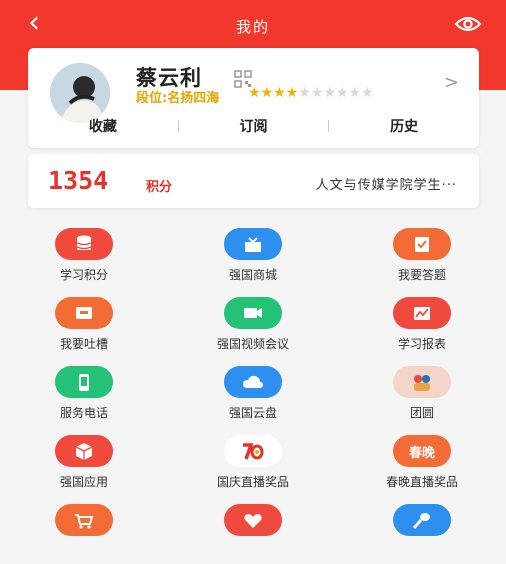  I want to click on grid-item: 国庆直播奖品, so click(253, 465).